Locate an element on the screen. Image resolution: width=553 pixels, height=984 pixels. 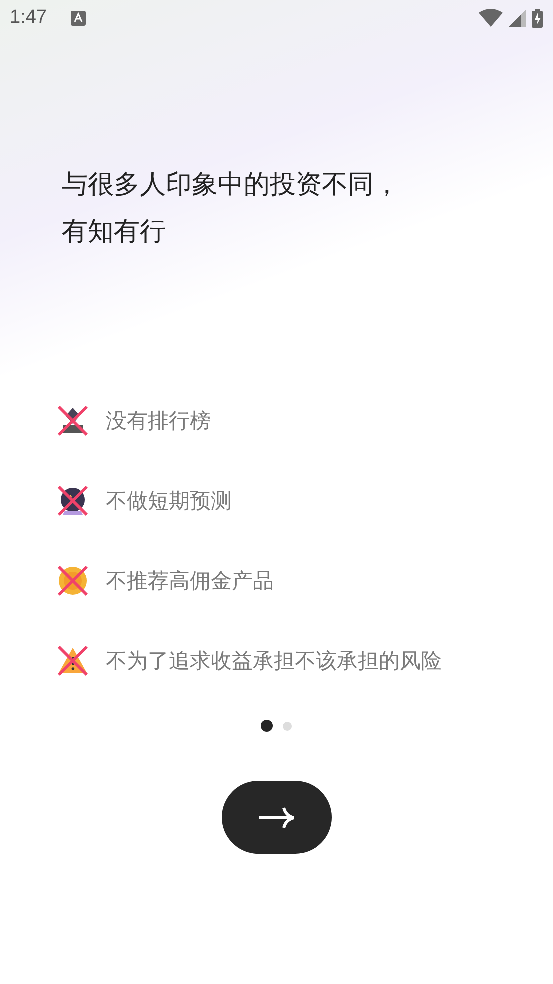
principle-text: 不推荐高佣金产品 is located at coordinates (190, 581).